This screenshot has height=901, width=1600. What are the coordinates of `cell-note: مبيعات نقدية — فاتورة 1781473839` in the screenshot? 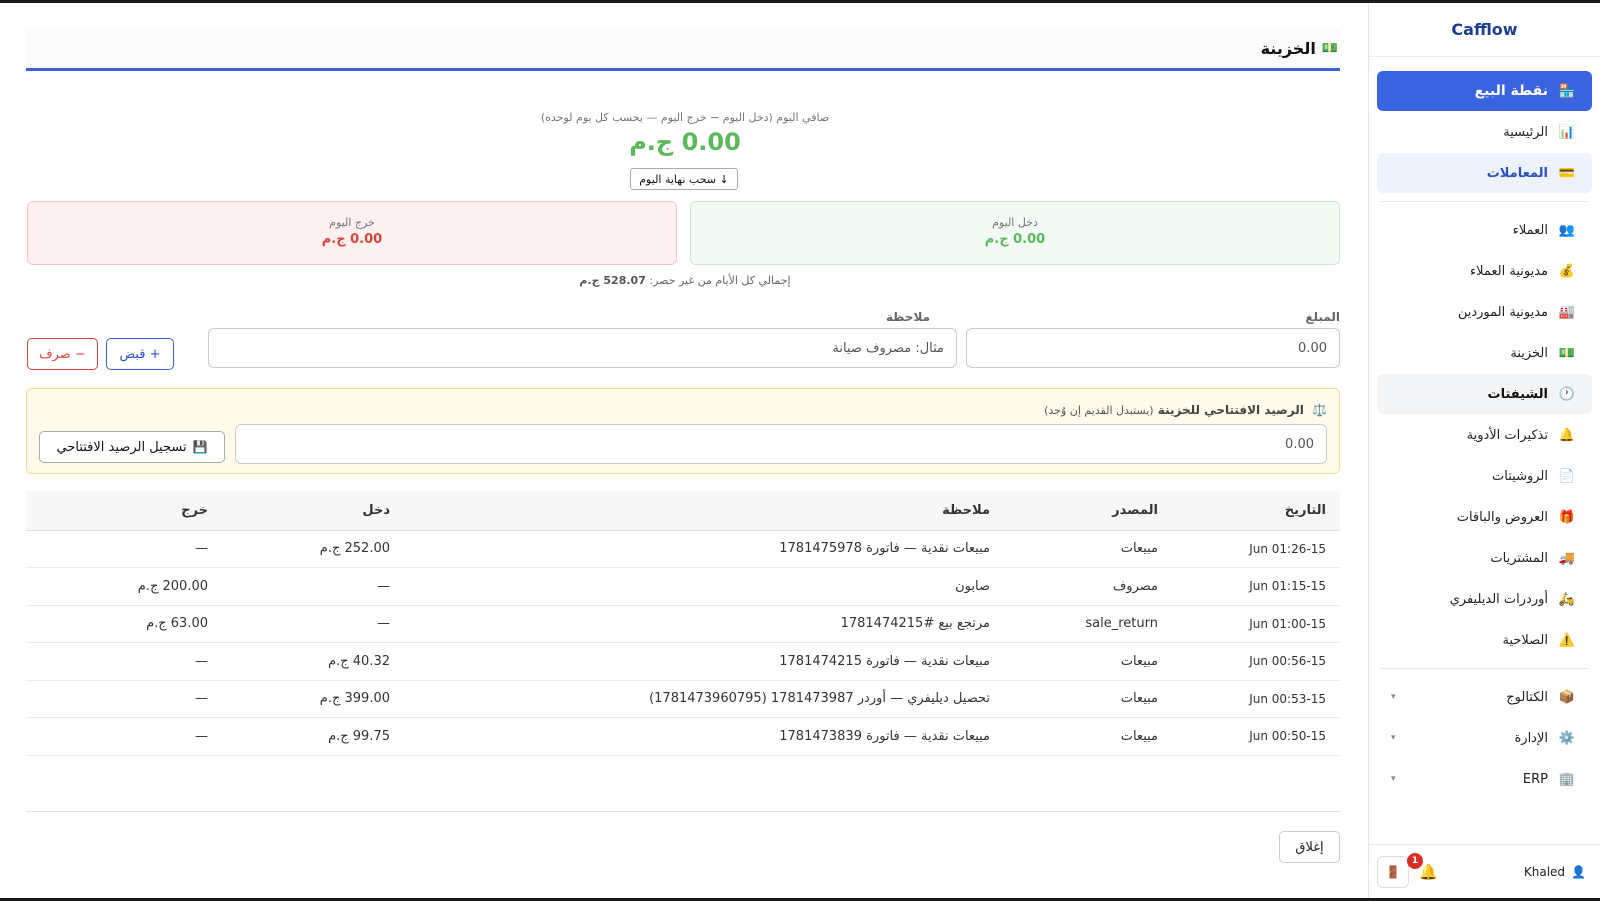 It's located at (700, 736).